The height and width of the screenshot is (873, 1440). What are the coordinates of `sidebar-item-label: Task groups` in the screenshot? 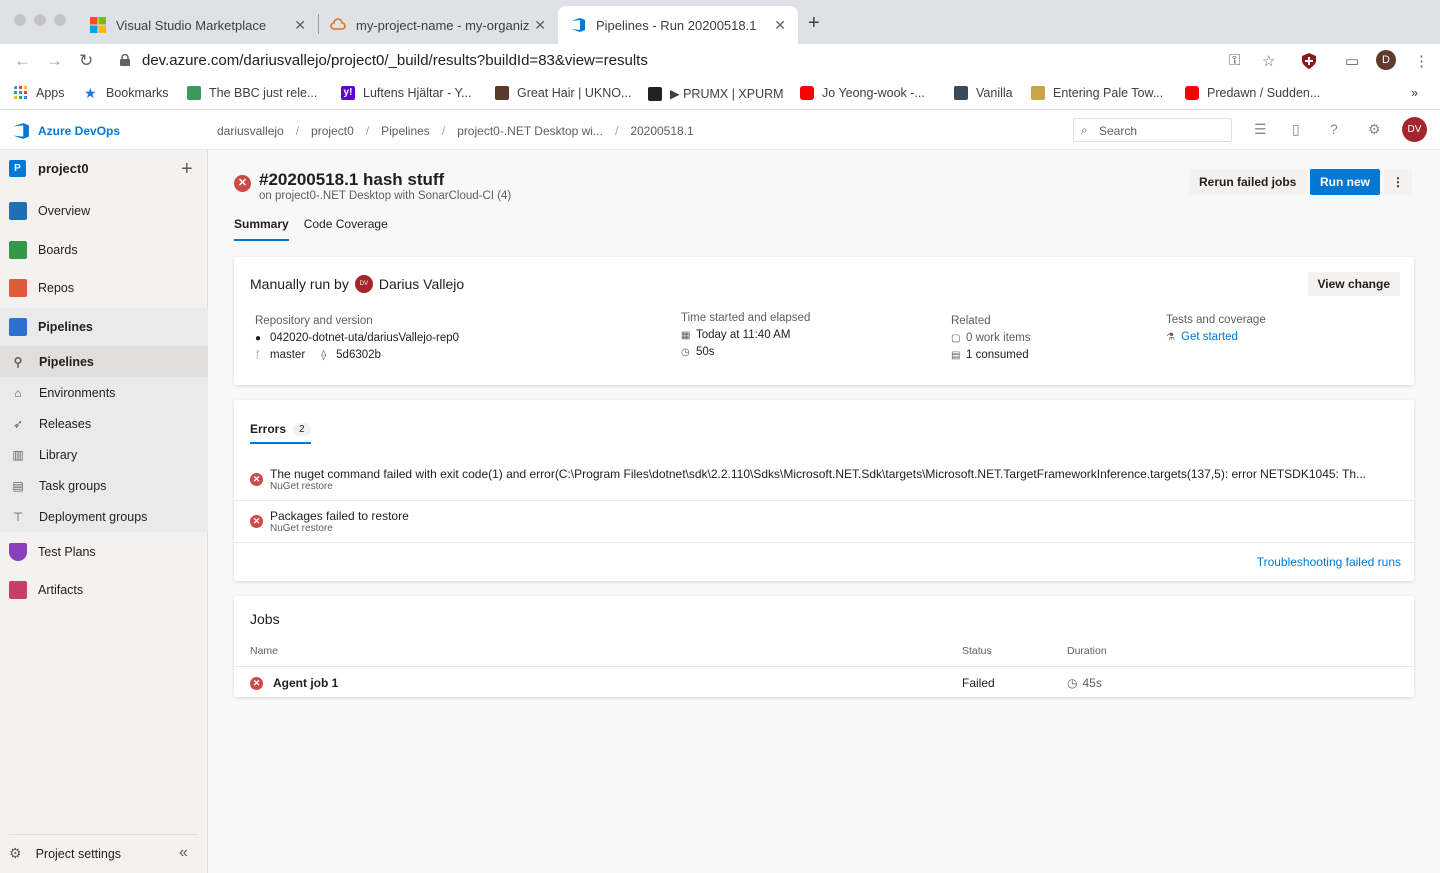 It's located at (73, 485).